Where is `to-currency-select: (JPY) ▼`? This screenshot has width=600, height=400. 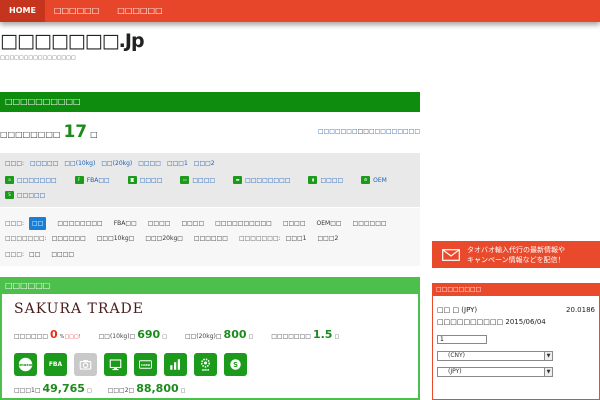 to-currency-select: (JPY) ▼ is located at coordinates (495, 372).